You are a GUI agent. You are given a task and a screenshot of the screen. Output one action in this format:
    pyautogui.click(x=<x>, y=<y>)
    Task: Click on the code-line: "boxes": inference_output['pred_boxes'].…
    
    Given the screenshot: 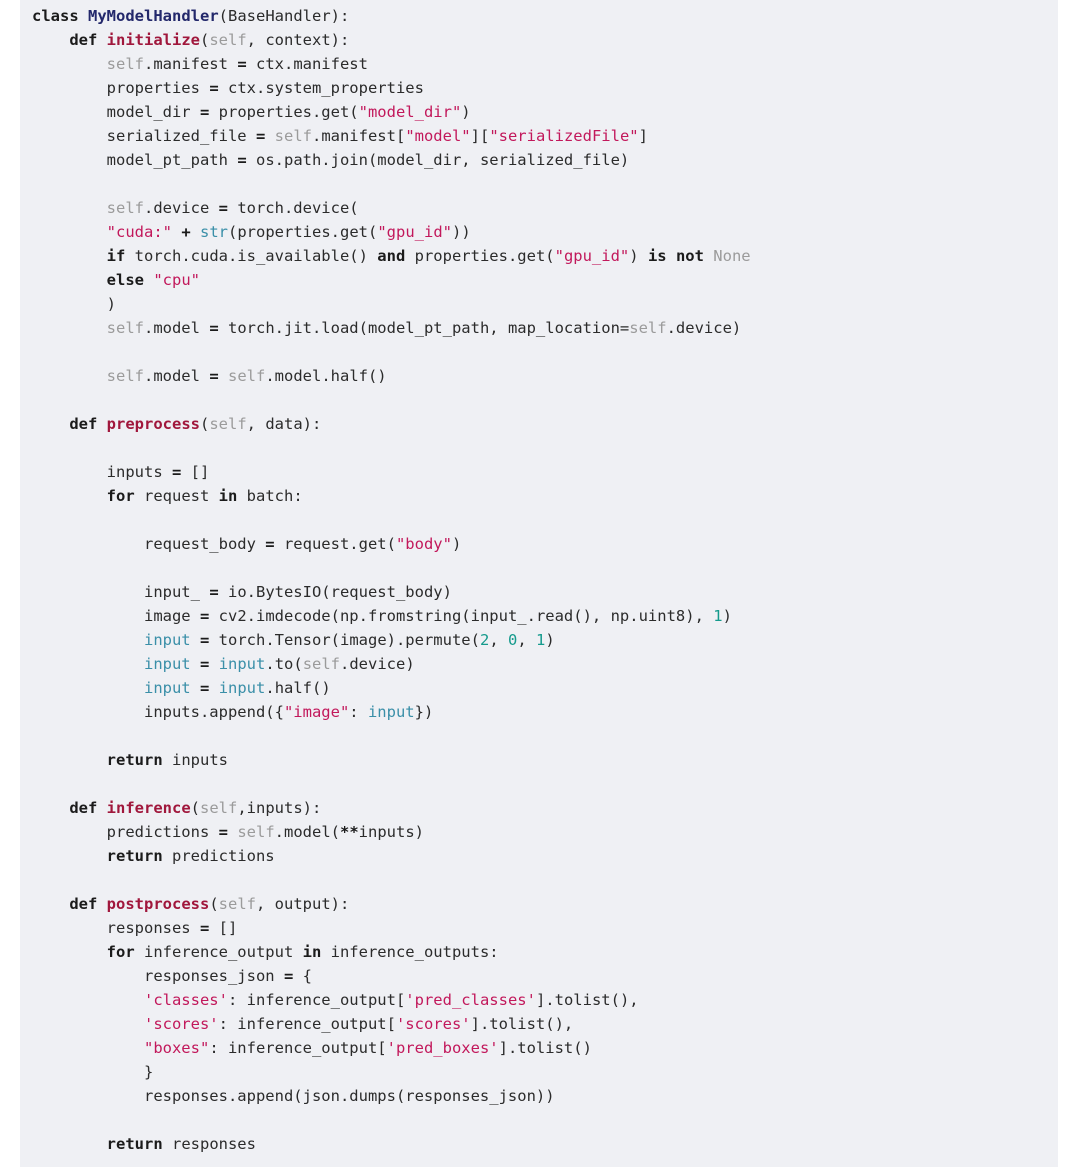 What is the action you would take?
    pyautogui.click(x=539, y=1048)
    